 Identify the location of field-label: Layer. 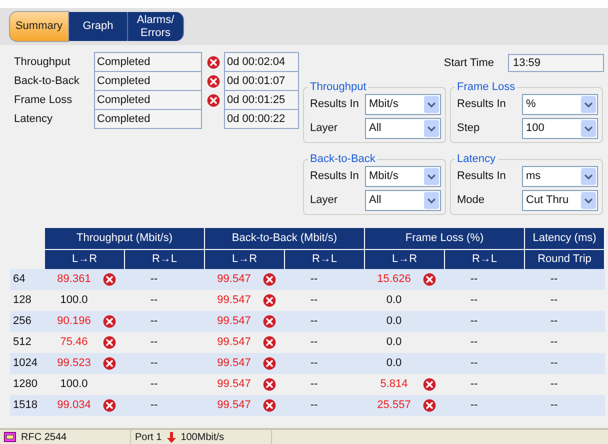
(324, 200).